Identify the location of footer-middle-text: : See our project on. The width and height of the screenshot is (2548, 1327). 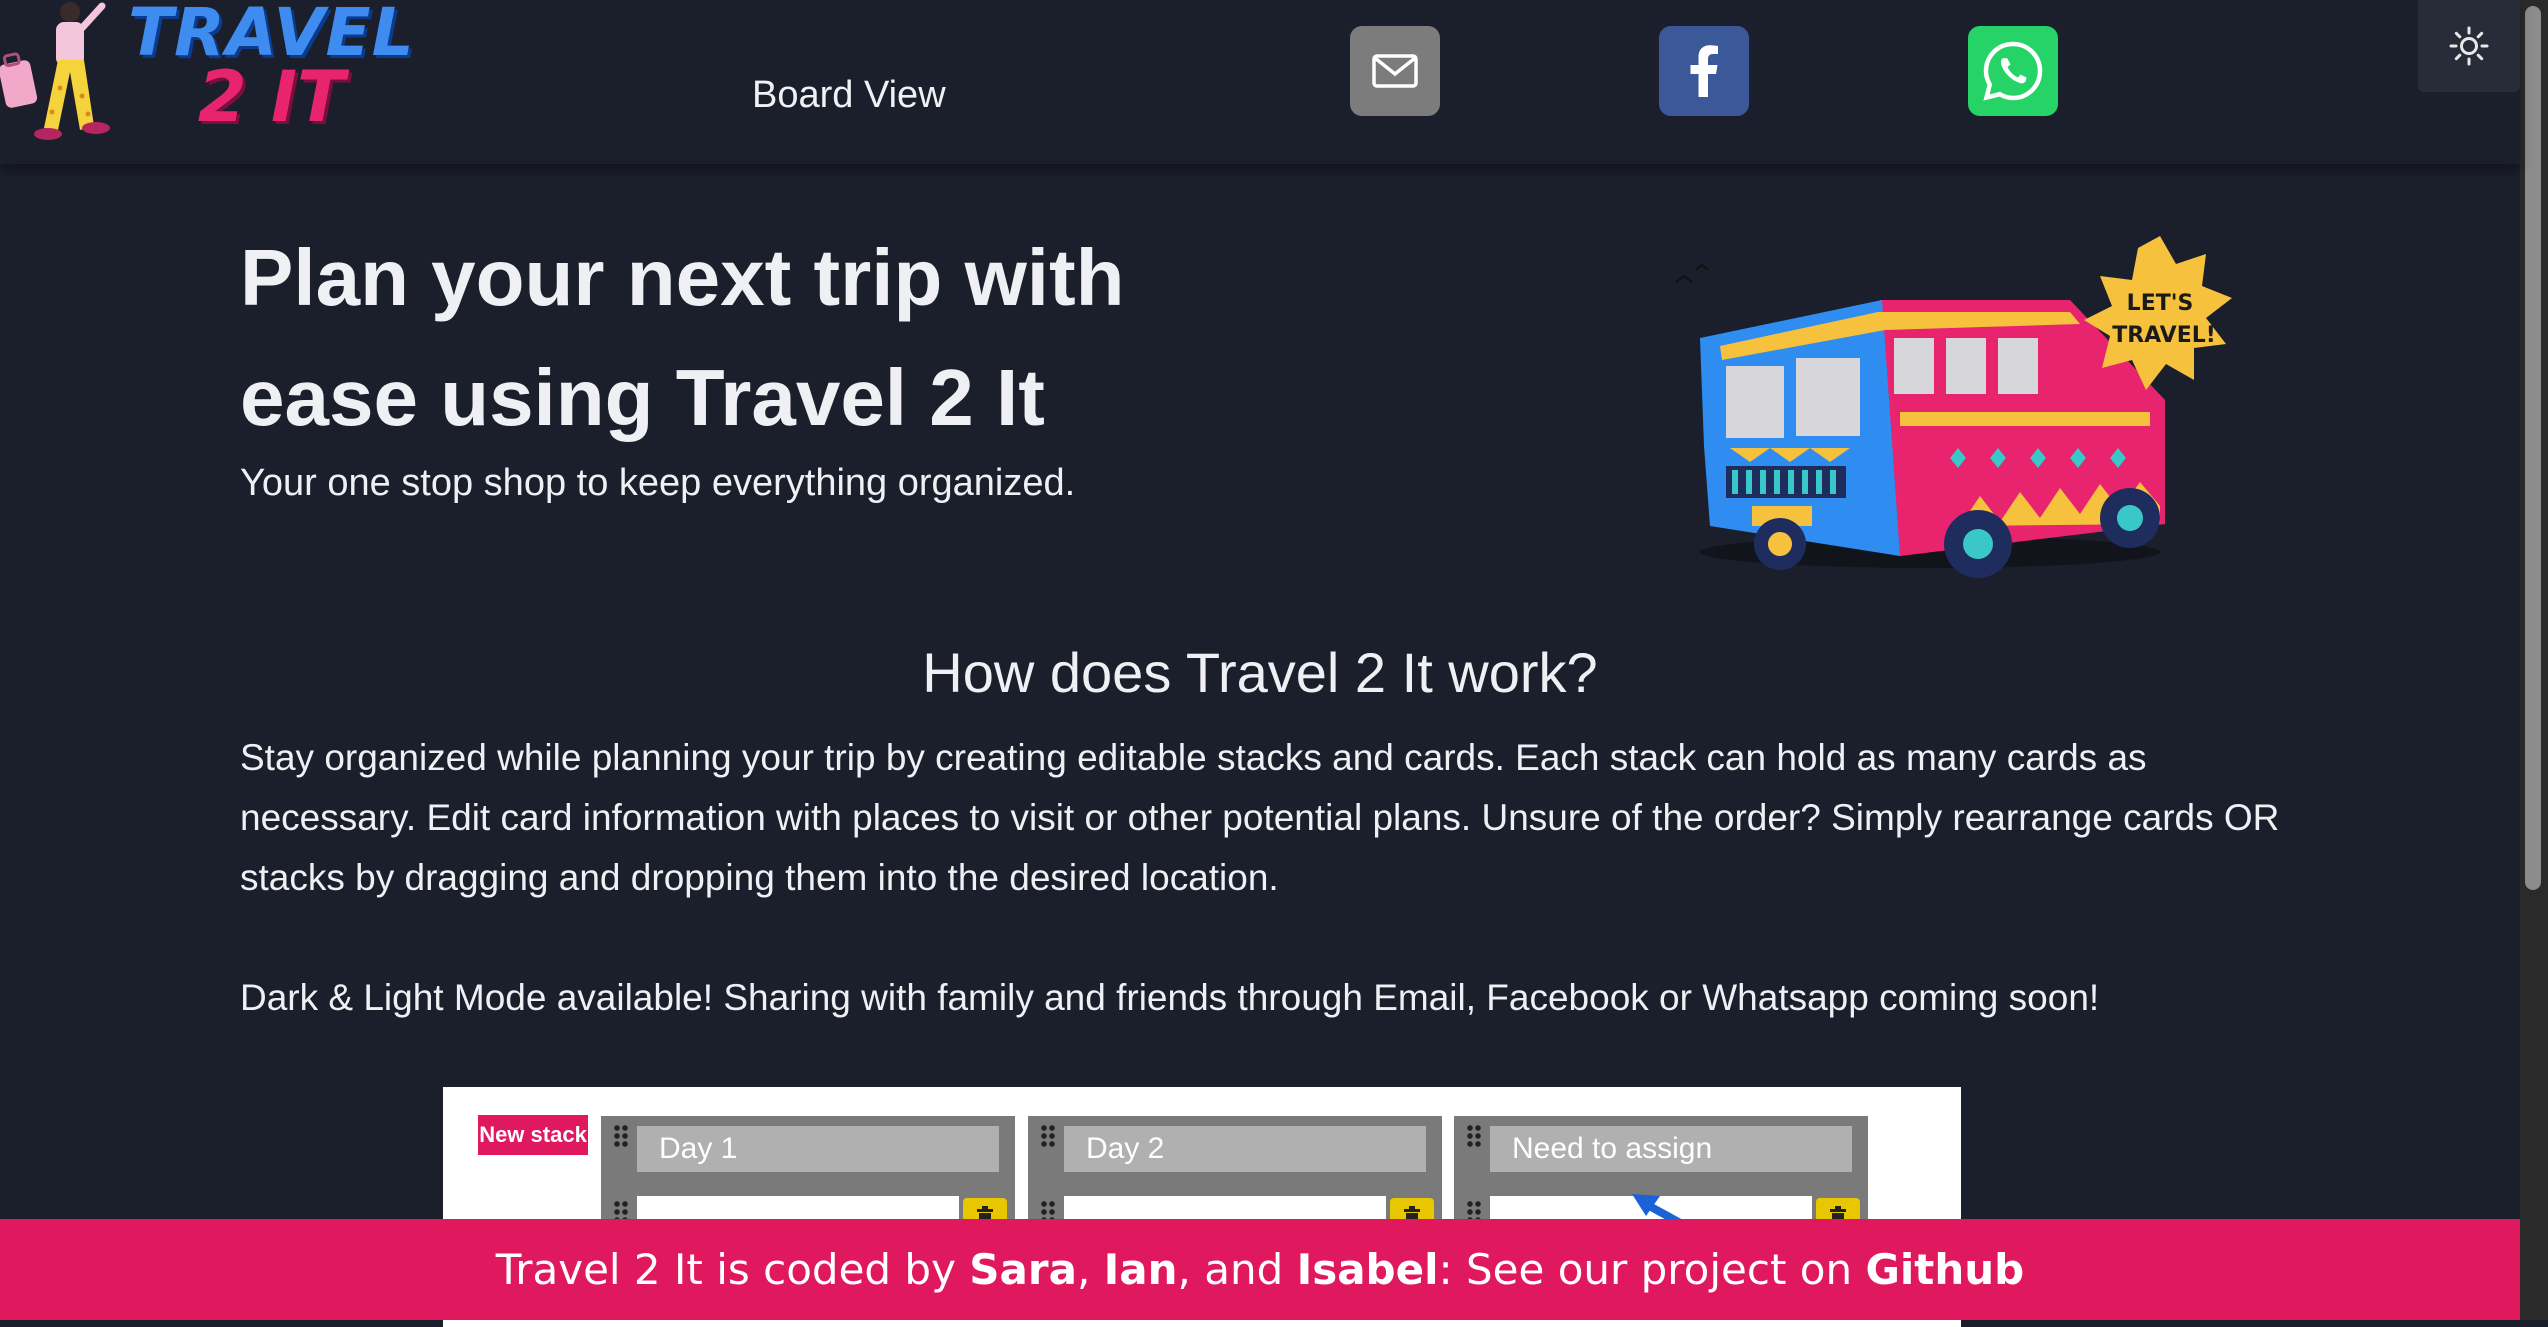
(1652, 1269).